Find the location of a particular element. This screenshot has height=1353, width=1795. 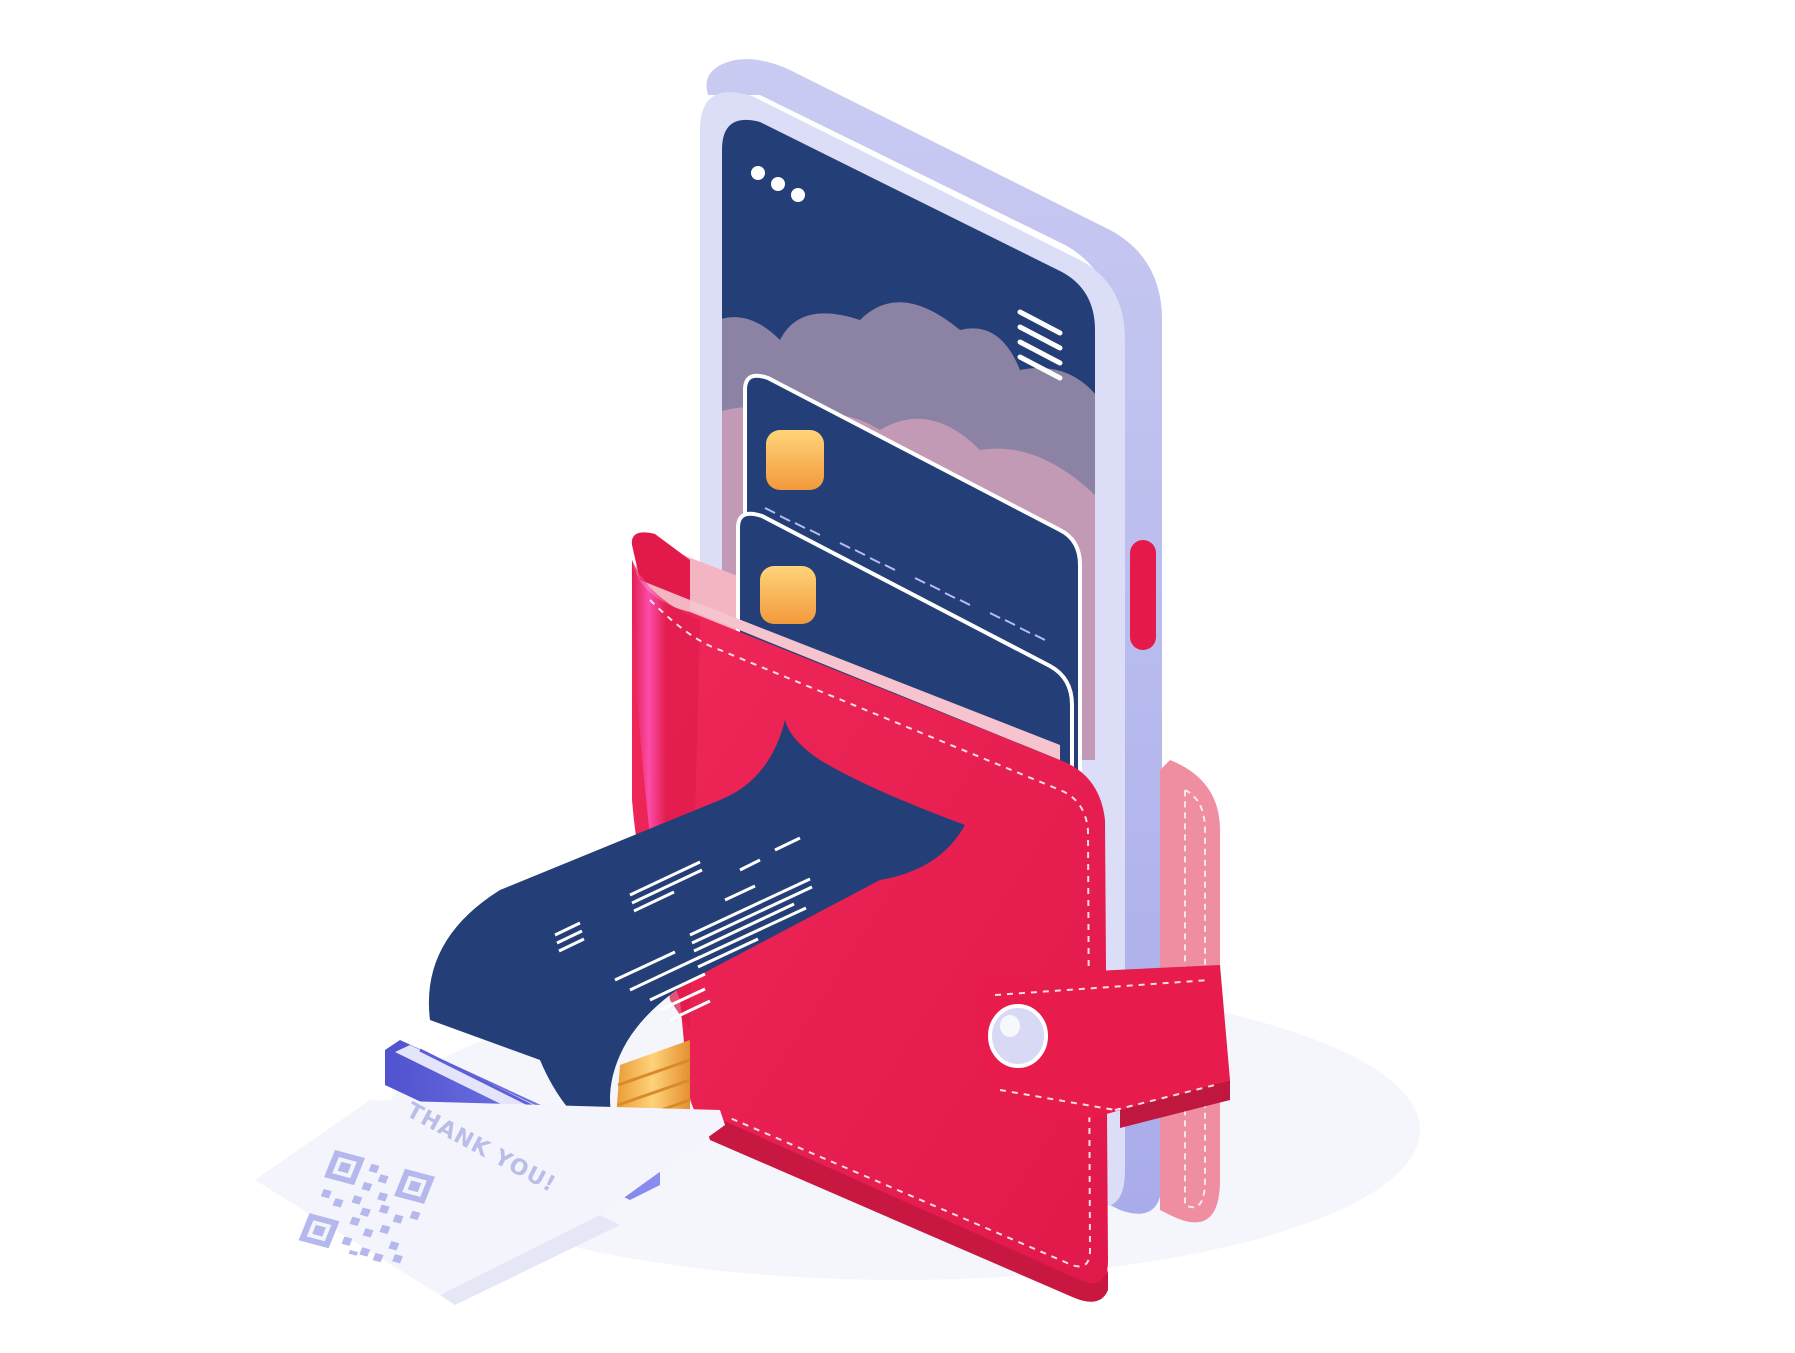

wallet-snap-button is located at coordinates (1018, 1036).